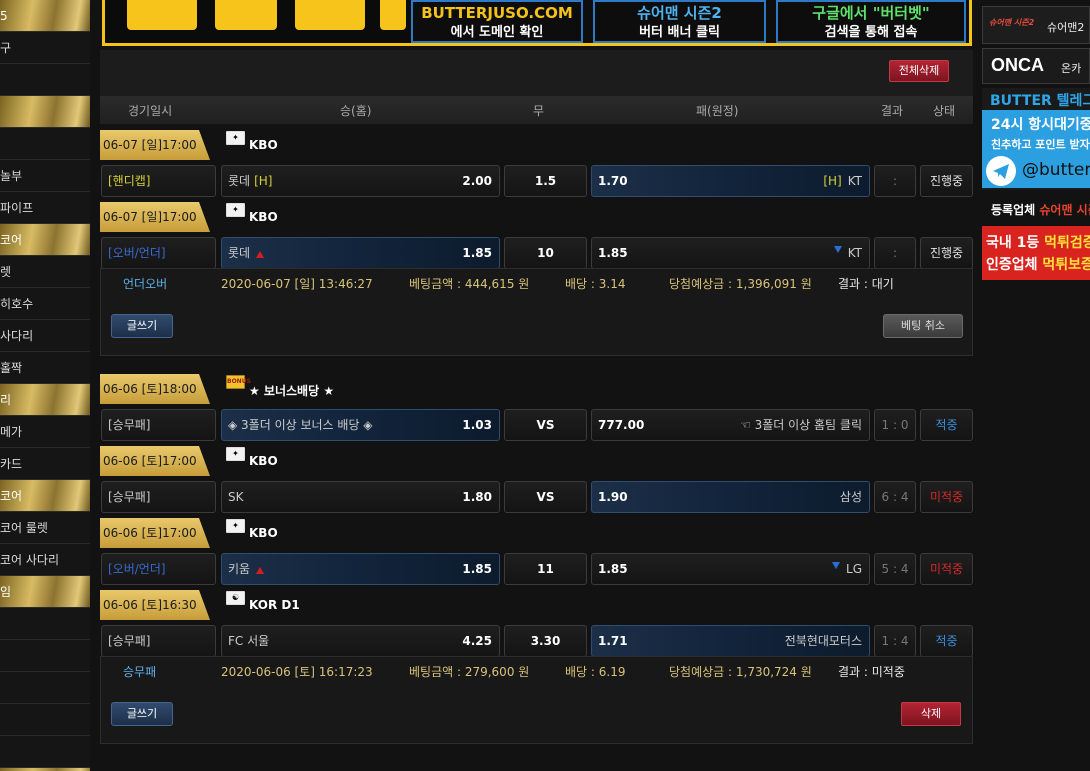 The height and width of the screenshot is (771, 1090). What do you see at coordinates (1036, 253) in the screenshot?
I see `promo-banner: 국내 1등 먹튀검증 인증업체 먹튀보증` at bounding box center [1036, 253].